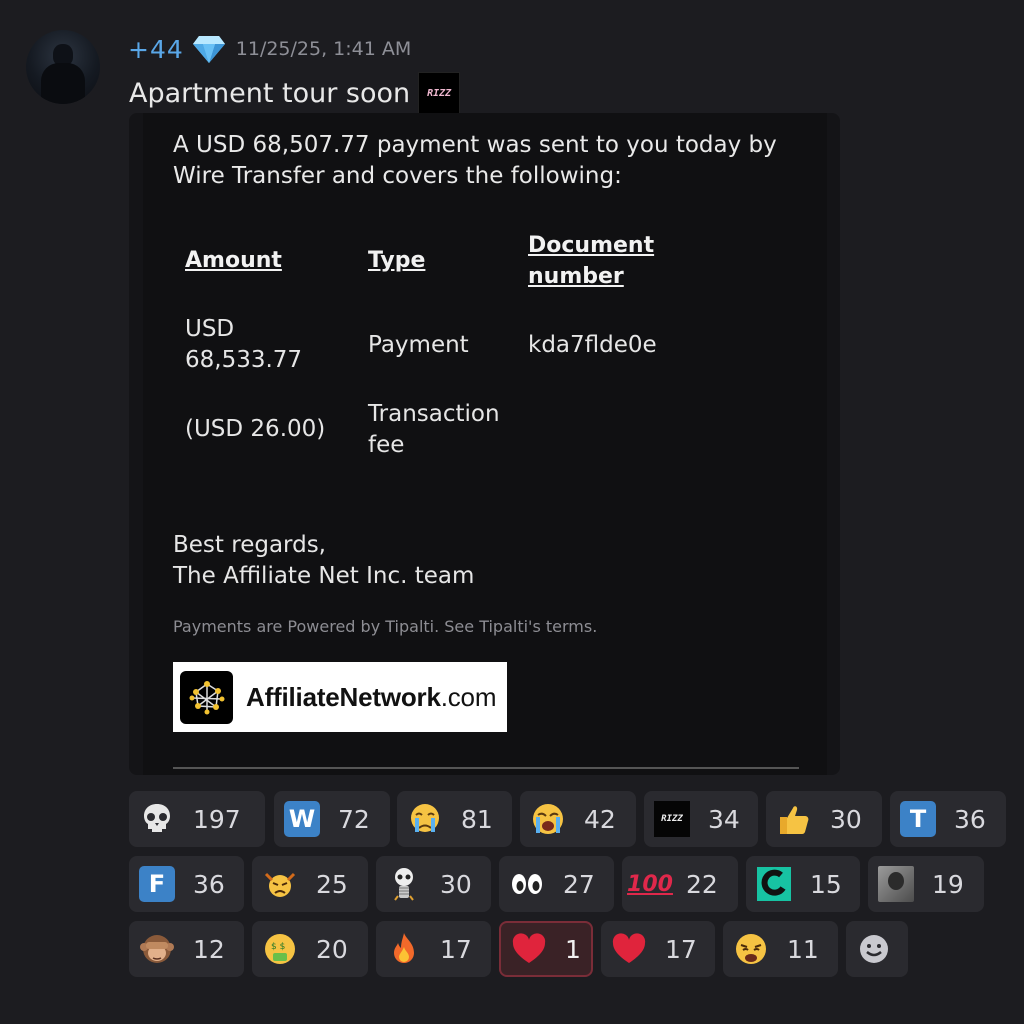 The width and height of the screenshot is (1024, 1024). I want to click on reaction-weary-face: 11, so click(780, 949).